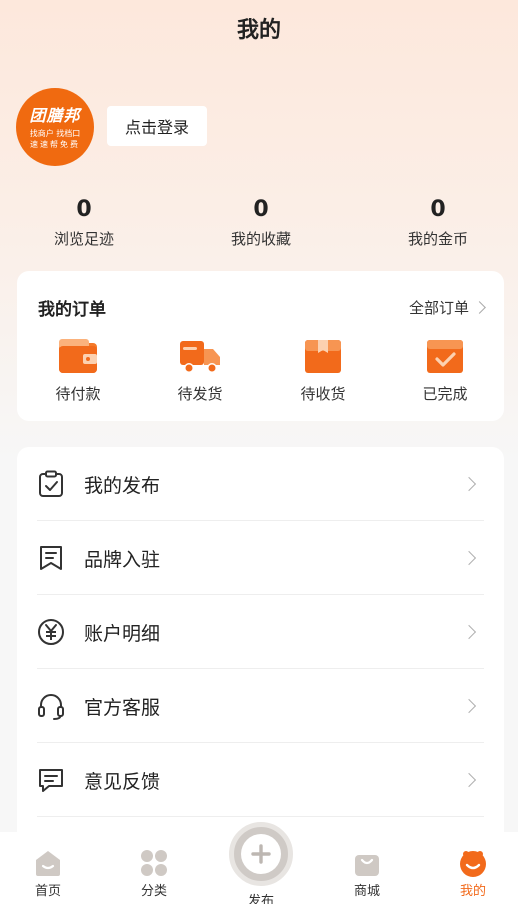  What do you see at coordinates (122, 634) in the screenshot?
I see `menu-item-label: 账户明细` at bounding box center [122, 634].